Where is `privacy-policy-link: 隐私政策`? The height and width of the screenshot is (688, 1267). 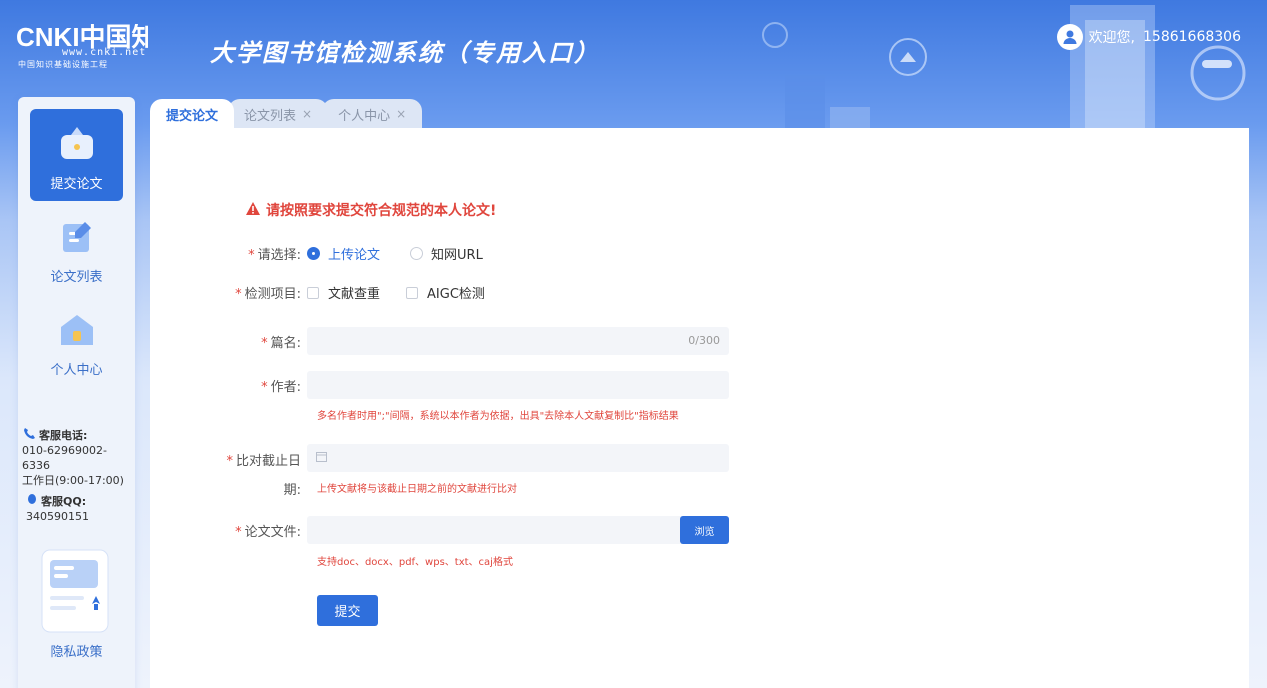 privacy-policy-link: 隐私政策 is located at coordinates (76, 650).